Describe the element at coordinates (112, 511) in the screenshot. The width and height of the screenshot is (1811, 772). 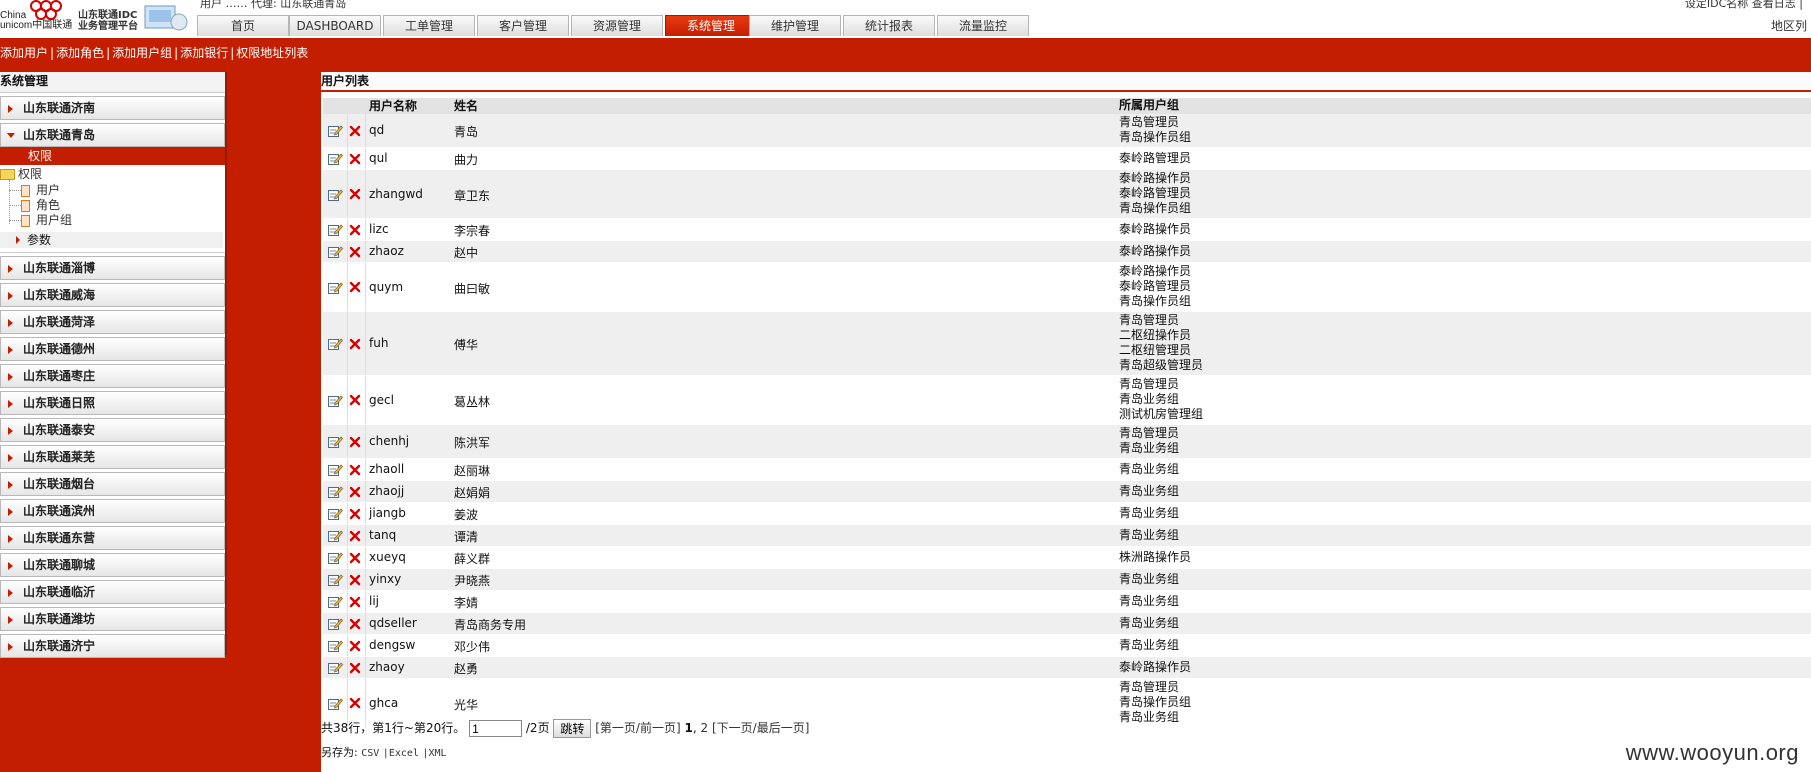
I see `sidebar-region: 山东联通滨州` at that location.